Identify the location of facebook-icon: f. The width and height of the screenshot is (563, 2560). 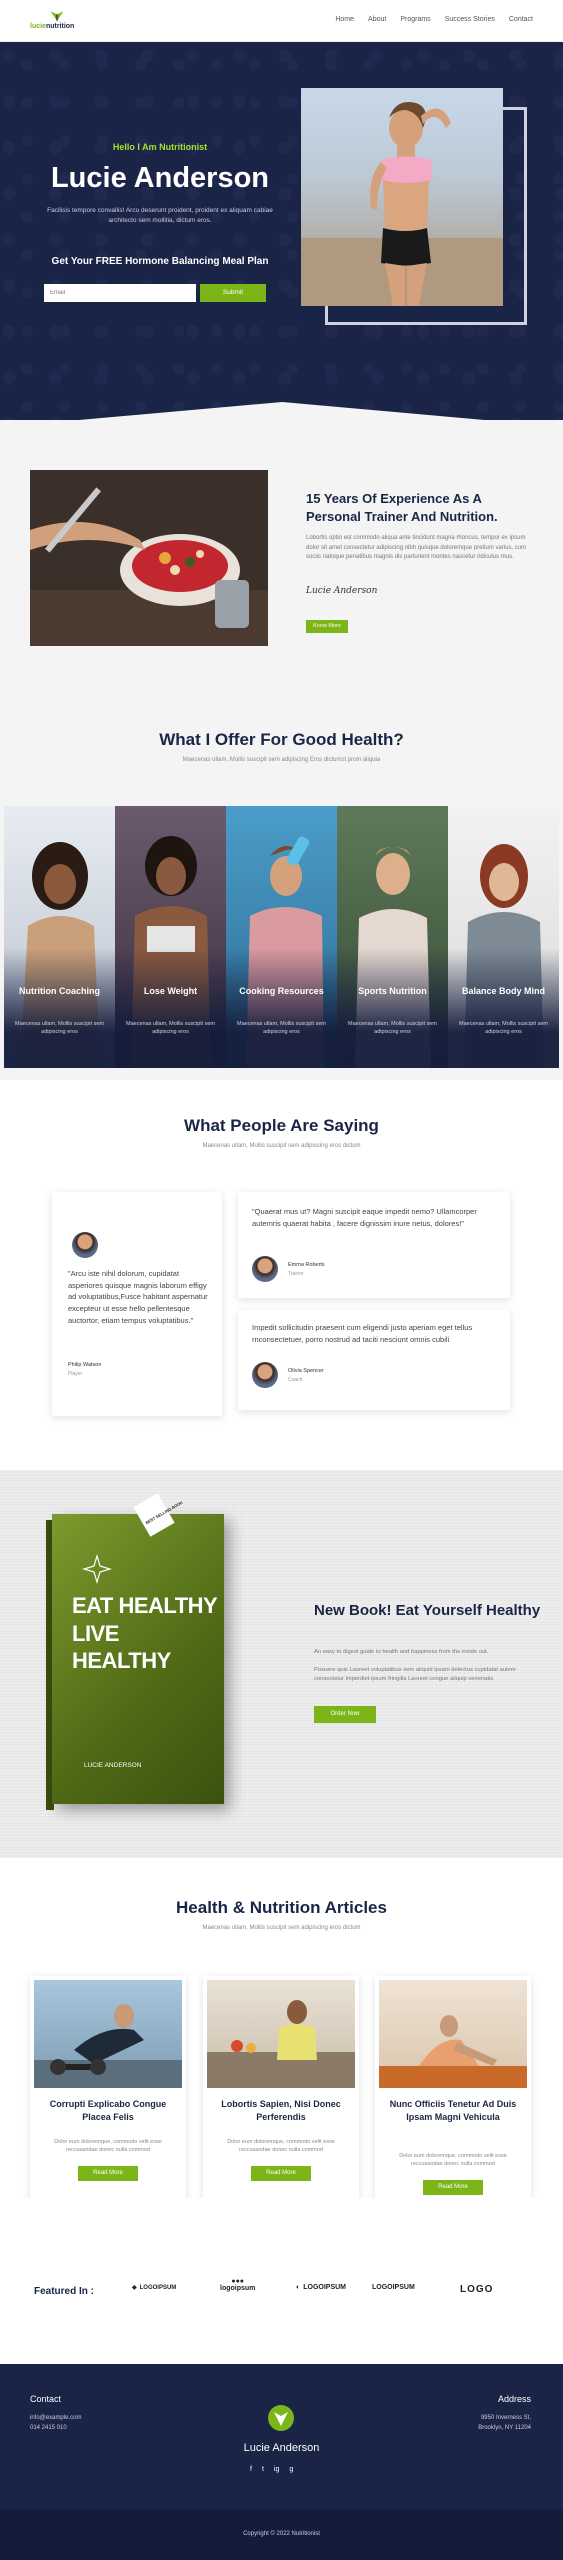
(251, 2469).